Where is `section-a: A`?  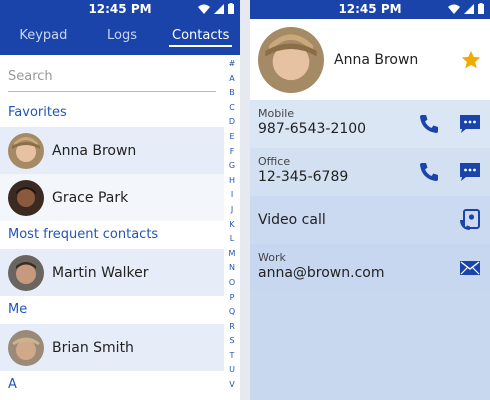 section-a: A is located at coordinates (112, 385).